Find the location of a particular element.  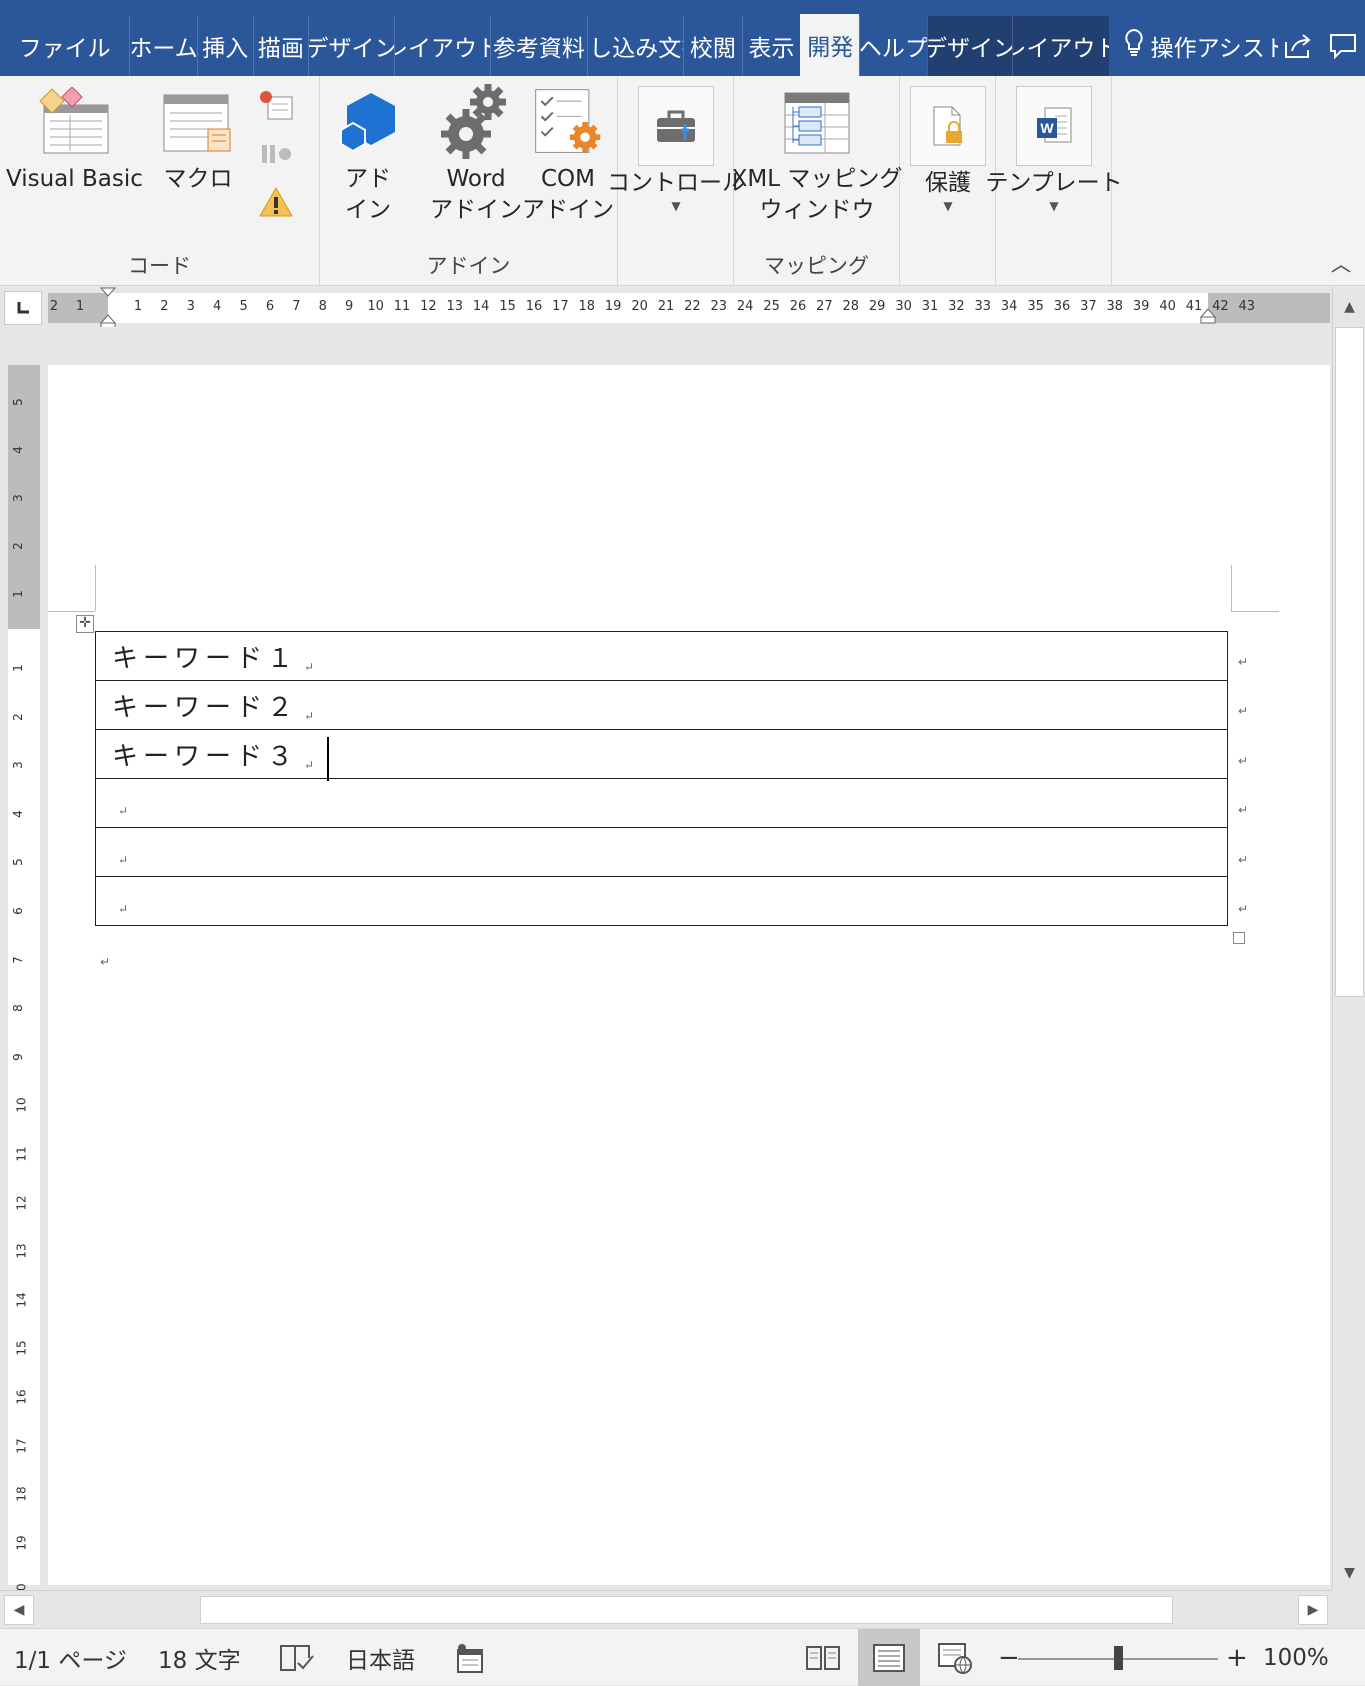

ruler-number: 13 is located at coordinates (455, 306).